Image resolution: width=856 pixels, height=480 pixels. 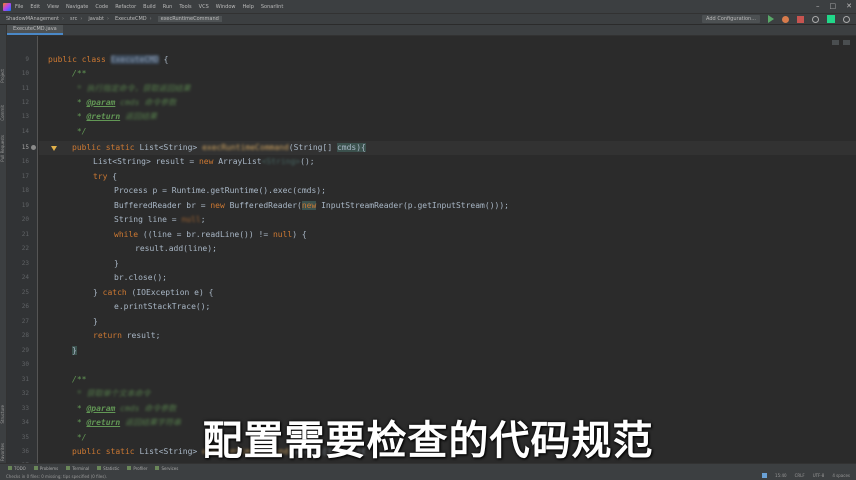 What do you see at coordinates (35, 7) in the screenshot?
I see `menu-edit: Edit` at bounding box center [35, 7].